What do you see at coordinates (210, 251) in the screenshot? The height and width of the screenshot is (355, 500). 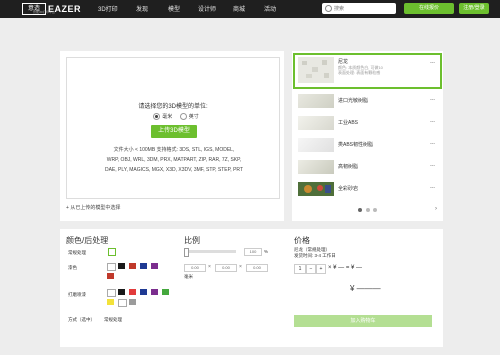 I see `scale-slider-track` at bounding box center [210, 251].